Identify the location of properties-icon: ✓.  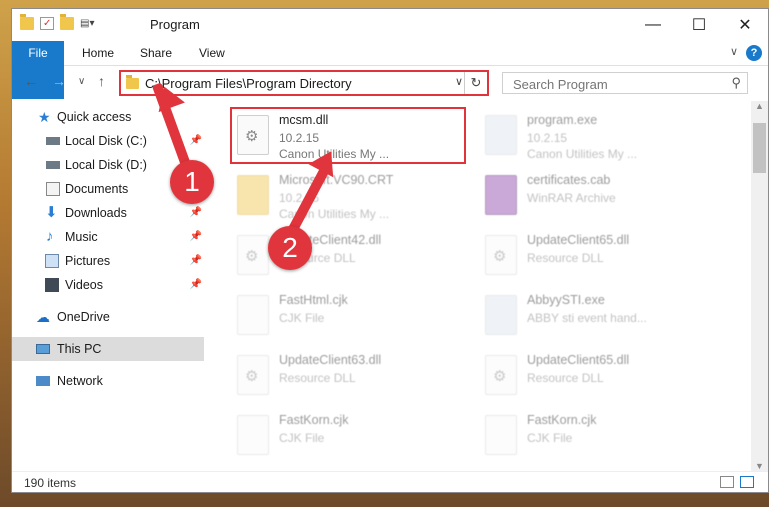
(47, 23).